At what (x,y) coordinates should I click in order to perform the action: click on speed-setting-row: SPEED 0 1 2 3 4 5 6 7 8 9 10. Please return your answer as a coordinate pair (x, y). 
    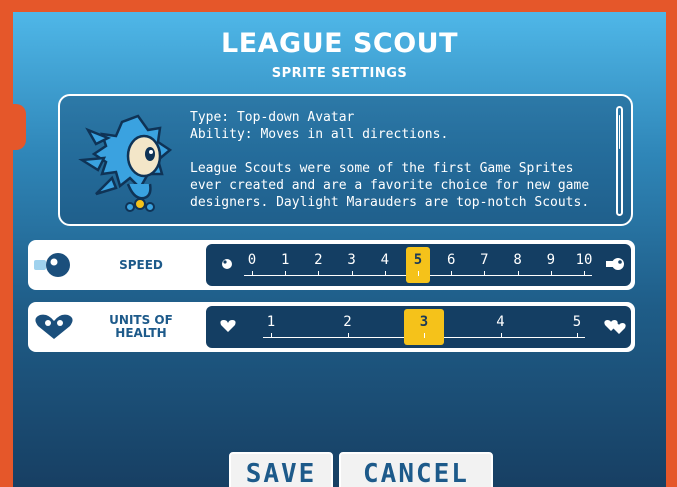
    Looking at the image, I should click on (331, 265).